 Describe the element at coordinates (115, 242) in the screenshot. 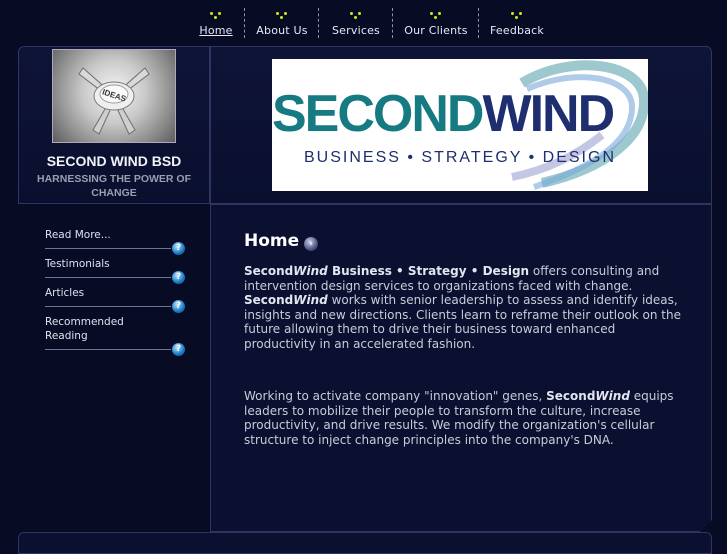

I see `sidebar-item-read-more: Read More... ?` at that location.